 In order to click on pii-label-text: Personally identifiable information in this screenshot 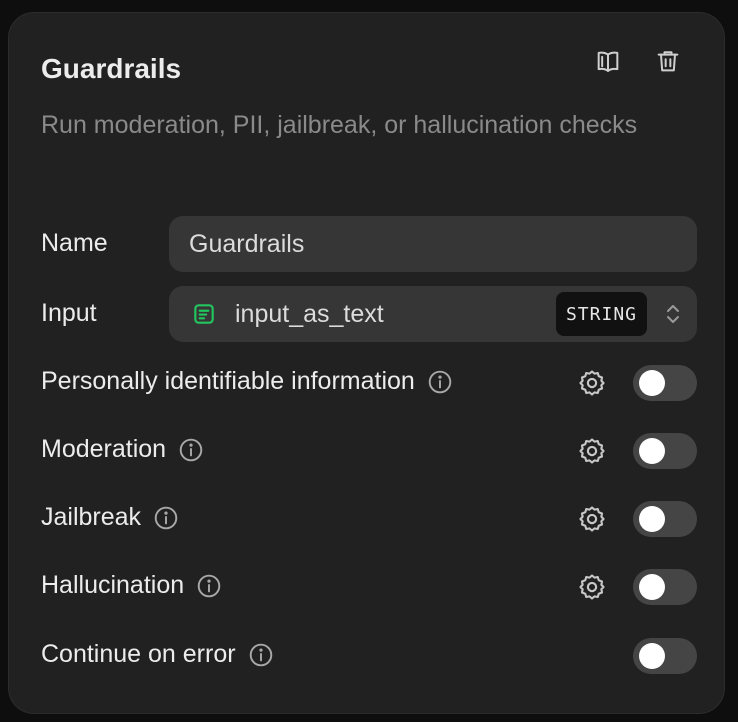, I will do `click(228, 381)`.